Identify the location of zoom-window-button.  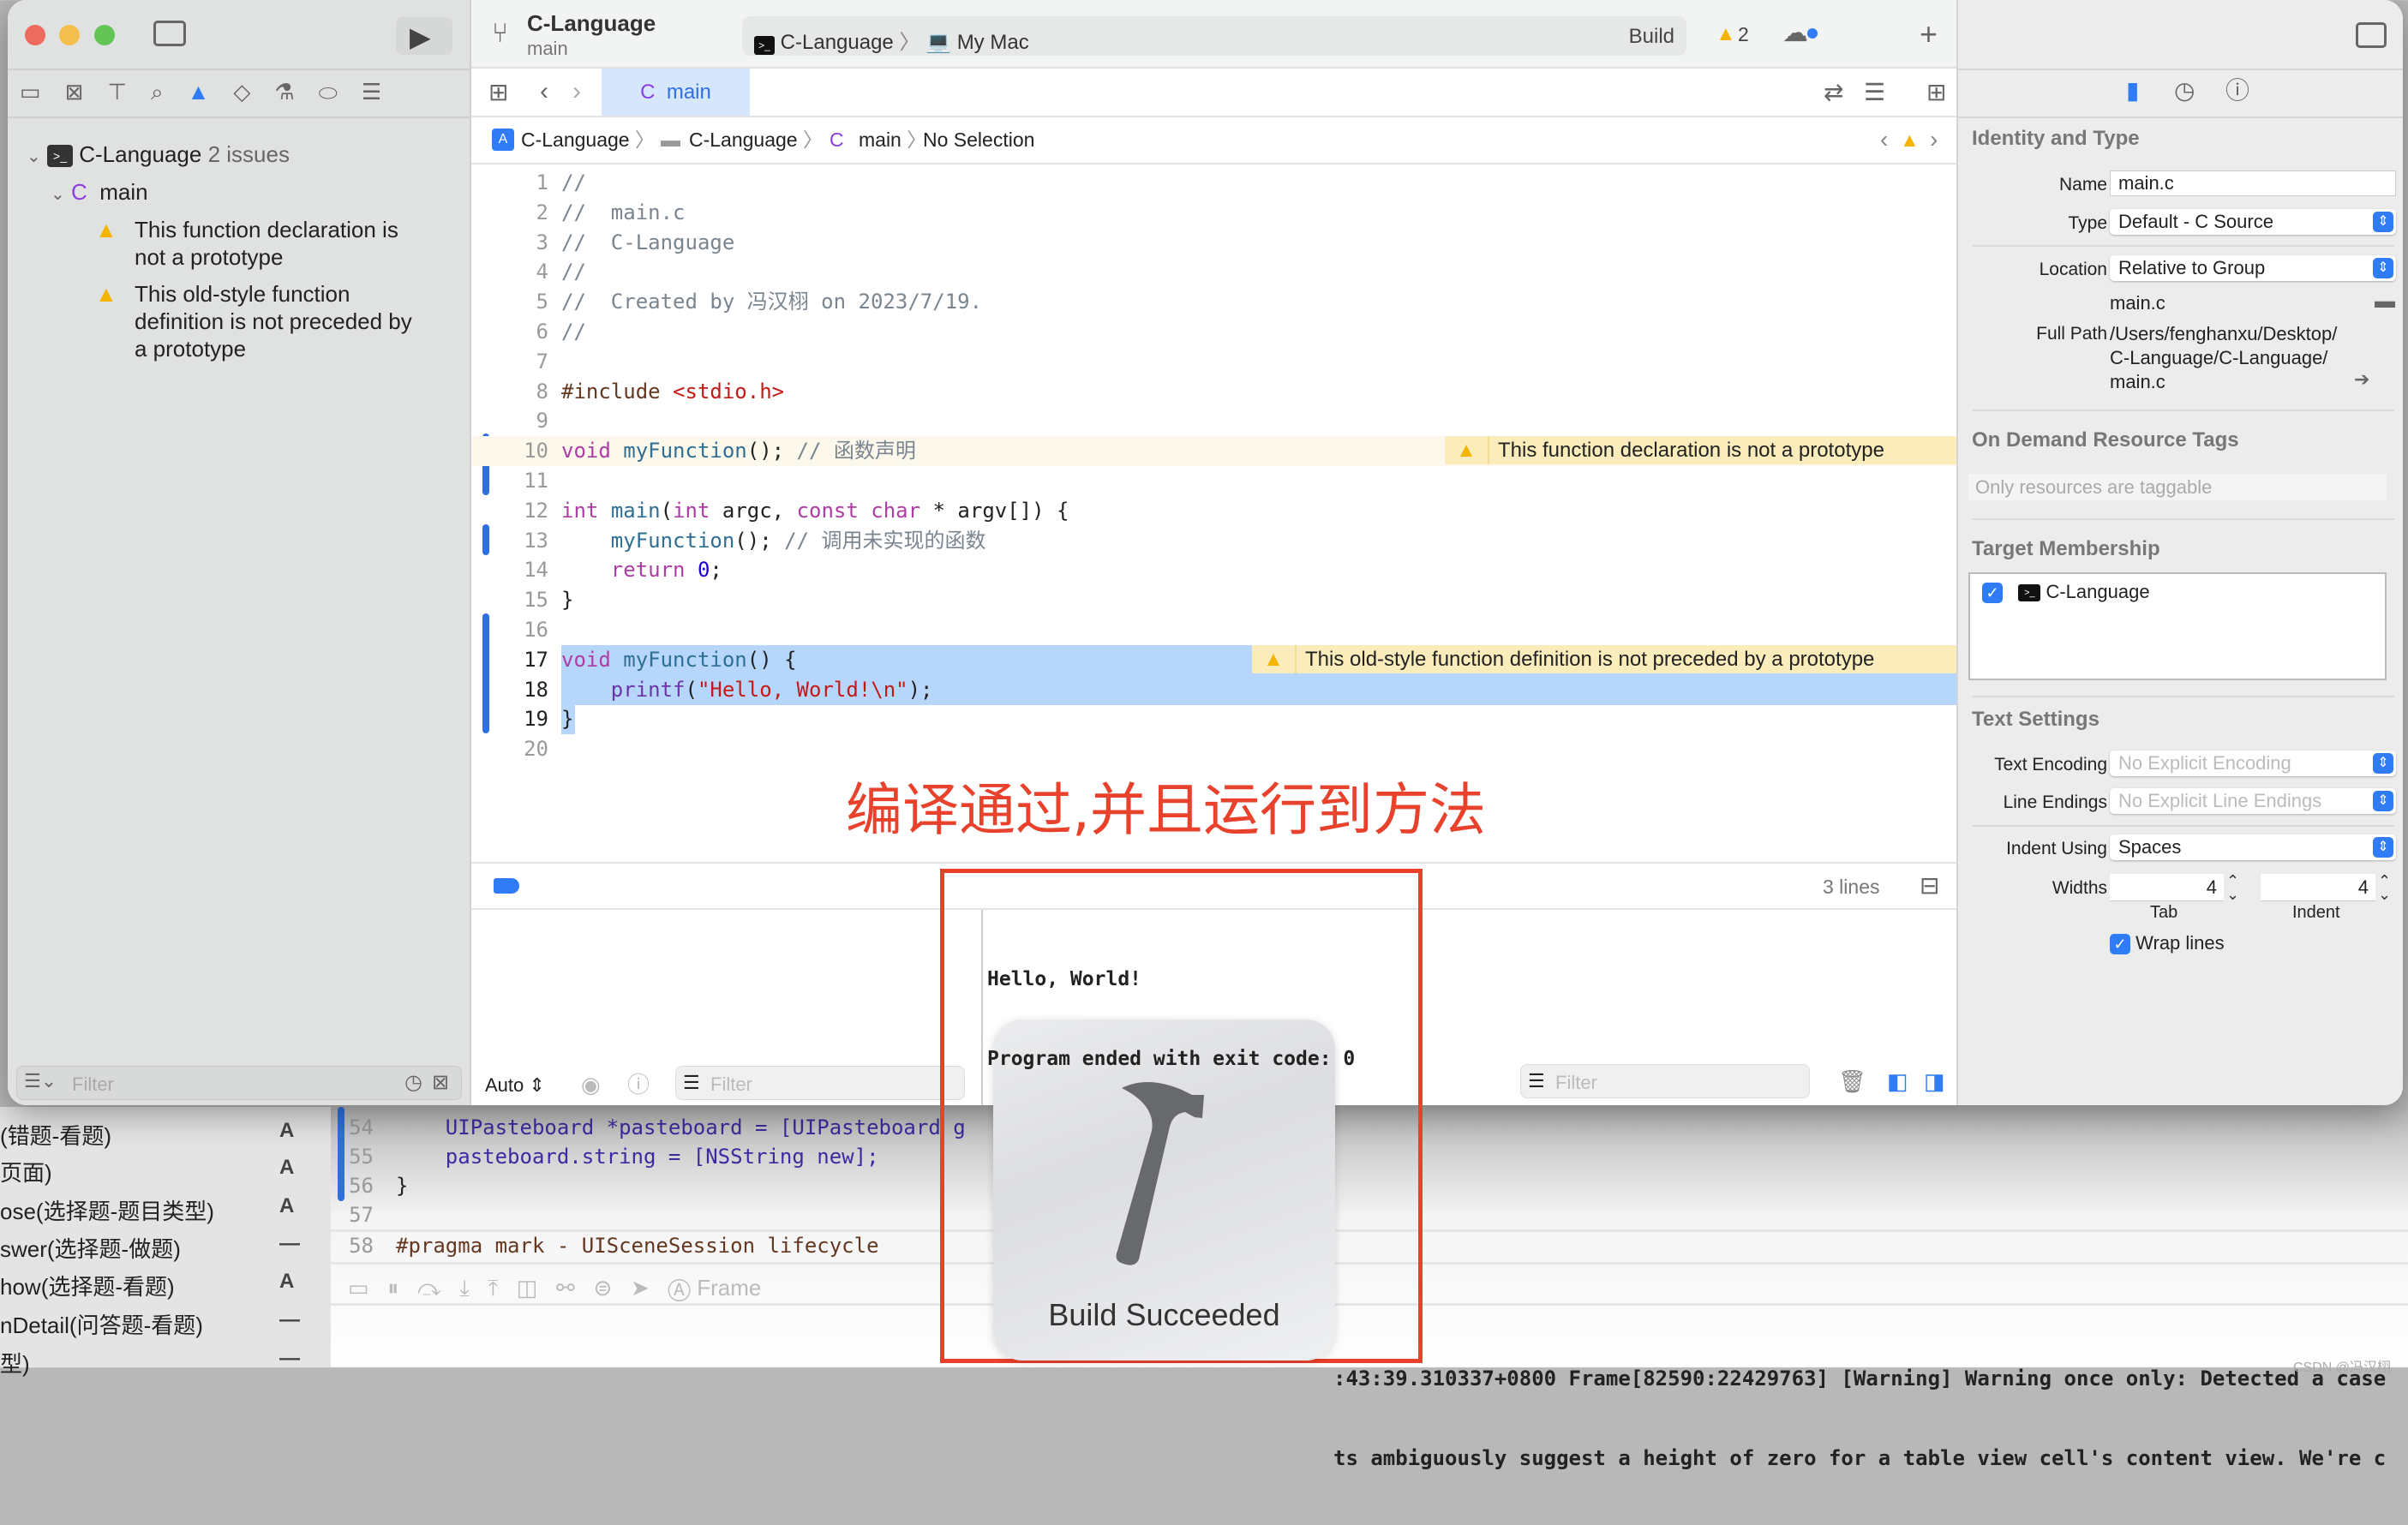
(104, 35).